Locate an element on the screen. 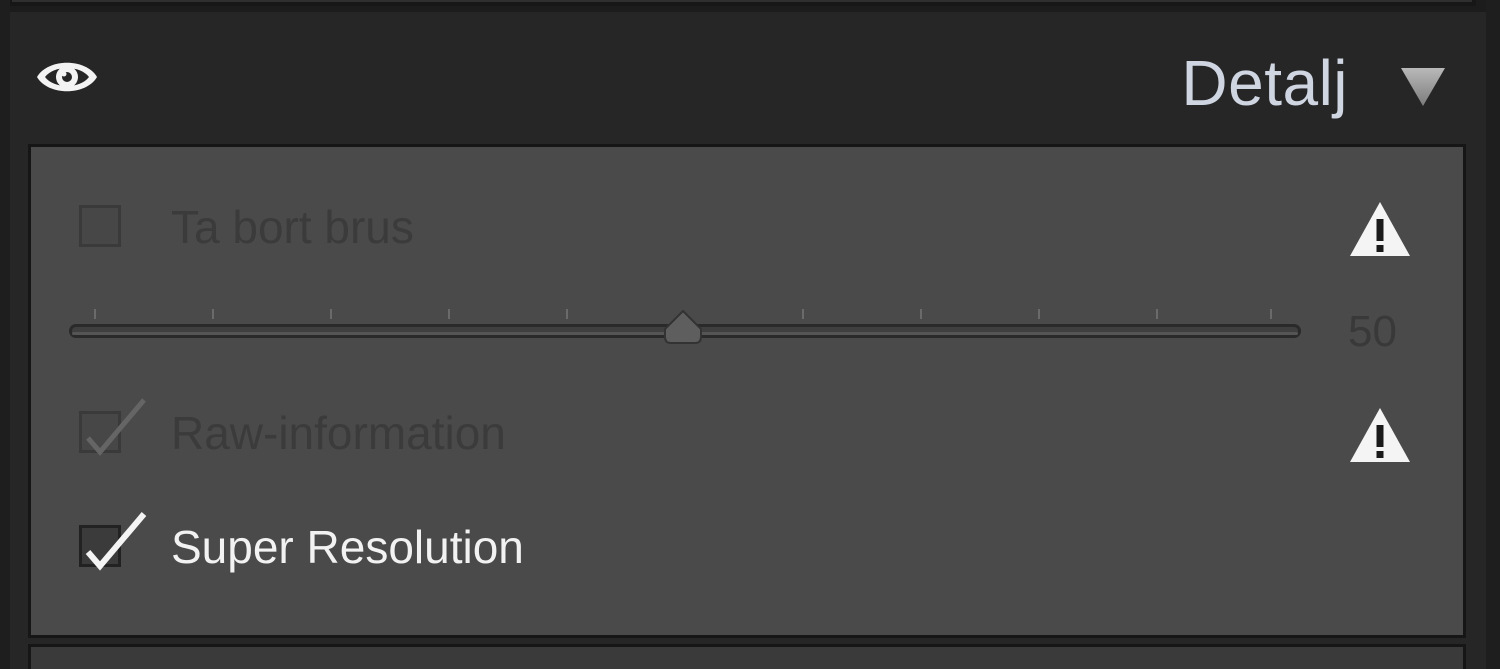 The height and width of the screenshot is (669, 1500). noise-reduction-slider is located at coordinates (687, 327).